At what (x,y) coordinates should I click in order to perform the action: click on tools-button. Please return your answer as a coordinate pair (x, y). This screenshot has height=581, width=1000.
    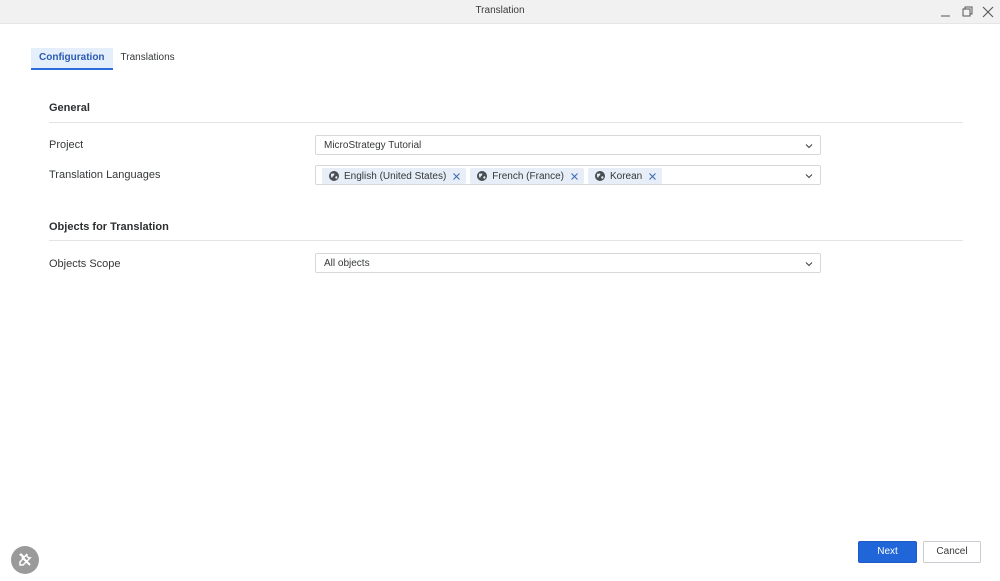
    Looking at the image, I should click on (25, 560).